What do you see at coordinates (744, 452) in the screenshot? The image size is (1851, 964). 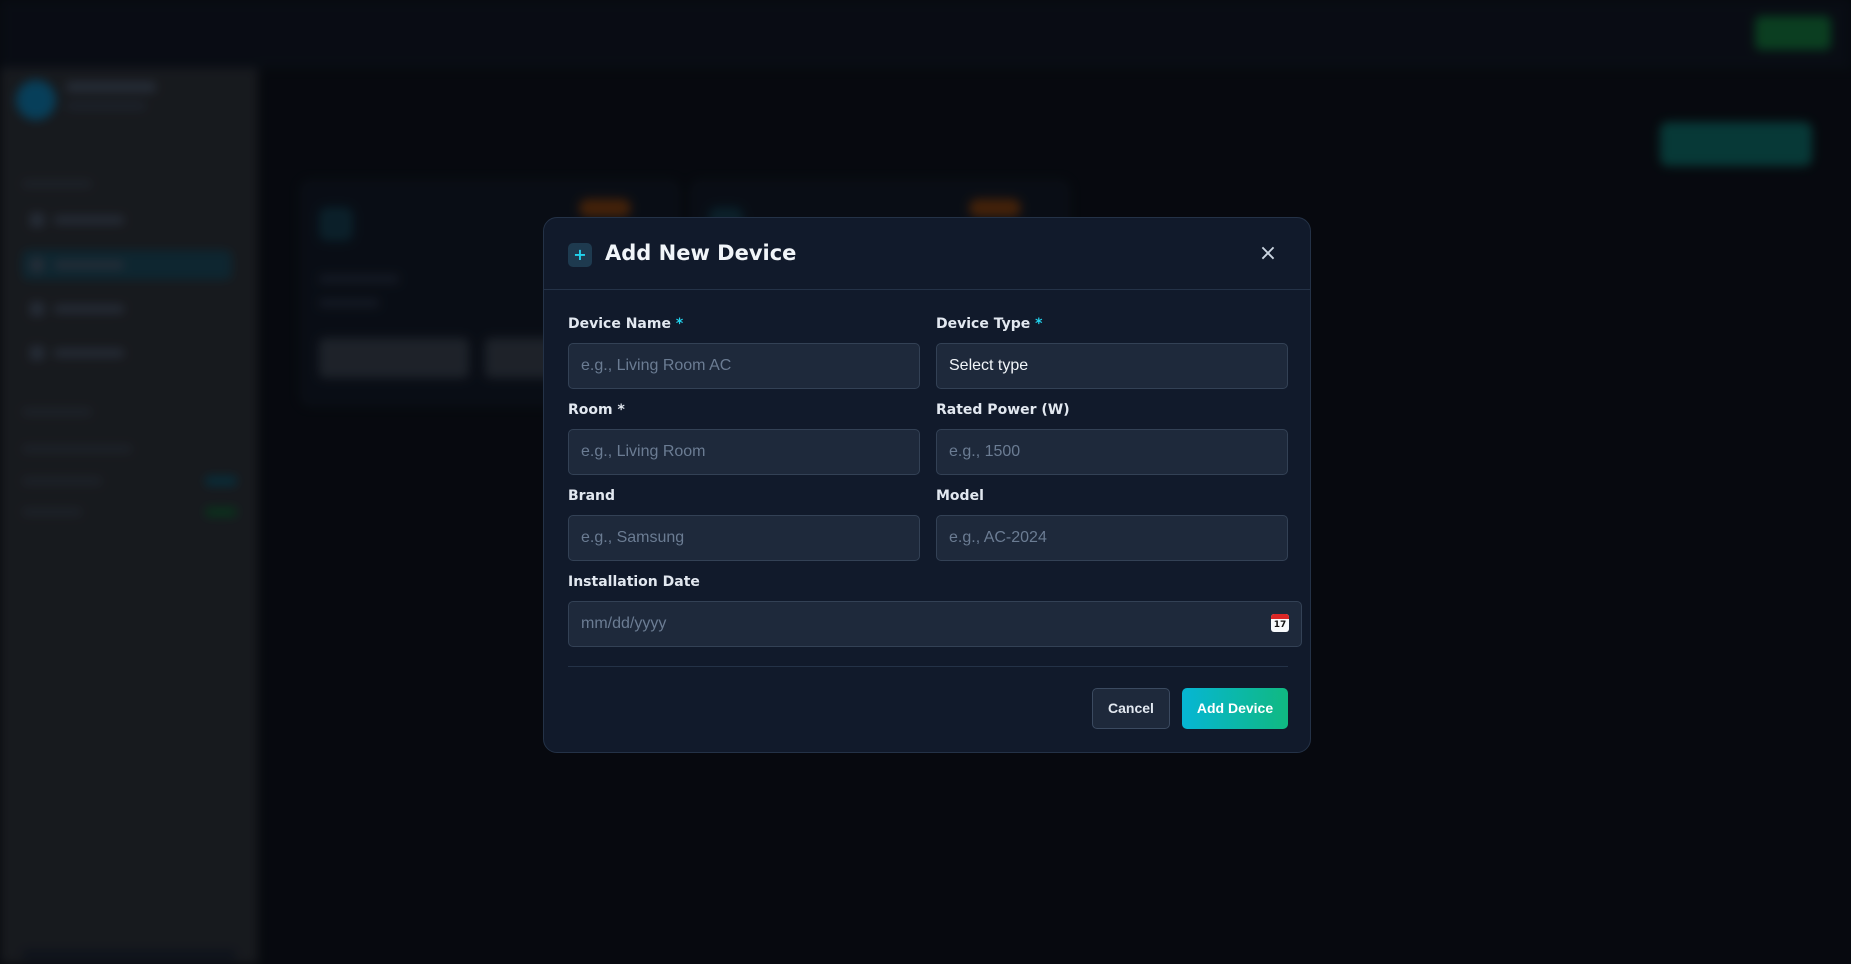 I see `room-input: e.g., Living Room` at bounding box center [744, 452].